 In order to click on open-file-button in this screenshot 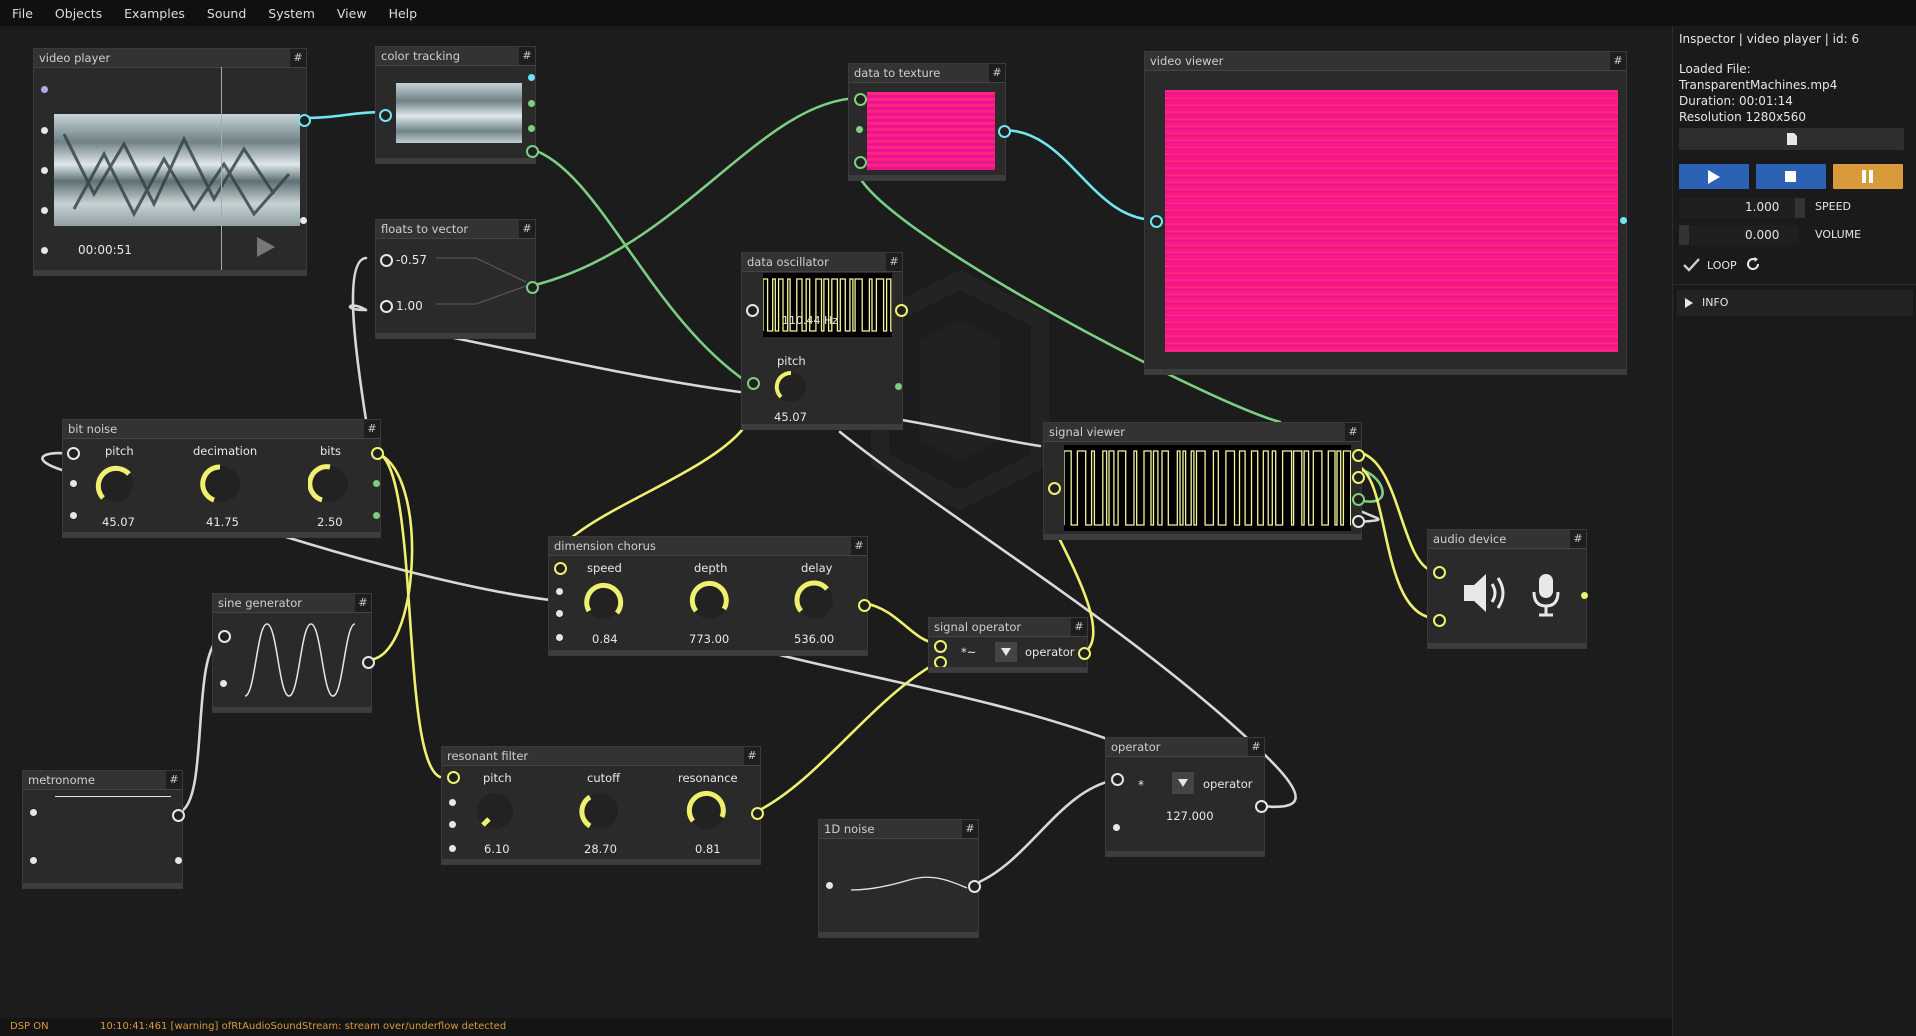, I will do `click(1791, 139)`.